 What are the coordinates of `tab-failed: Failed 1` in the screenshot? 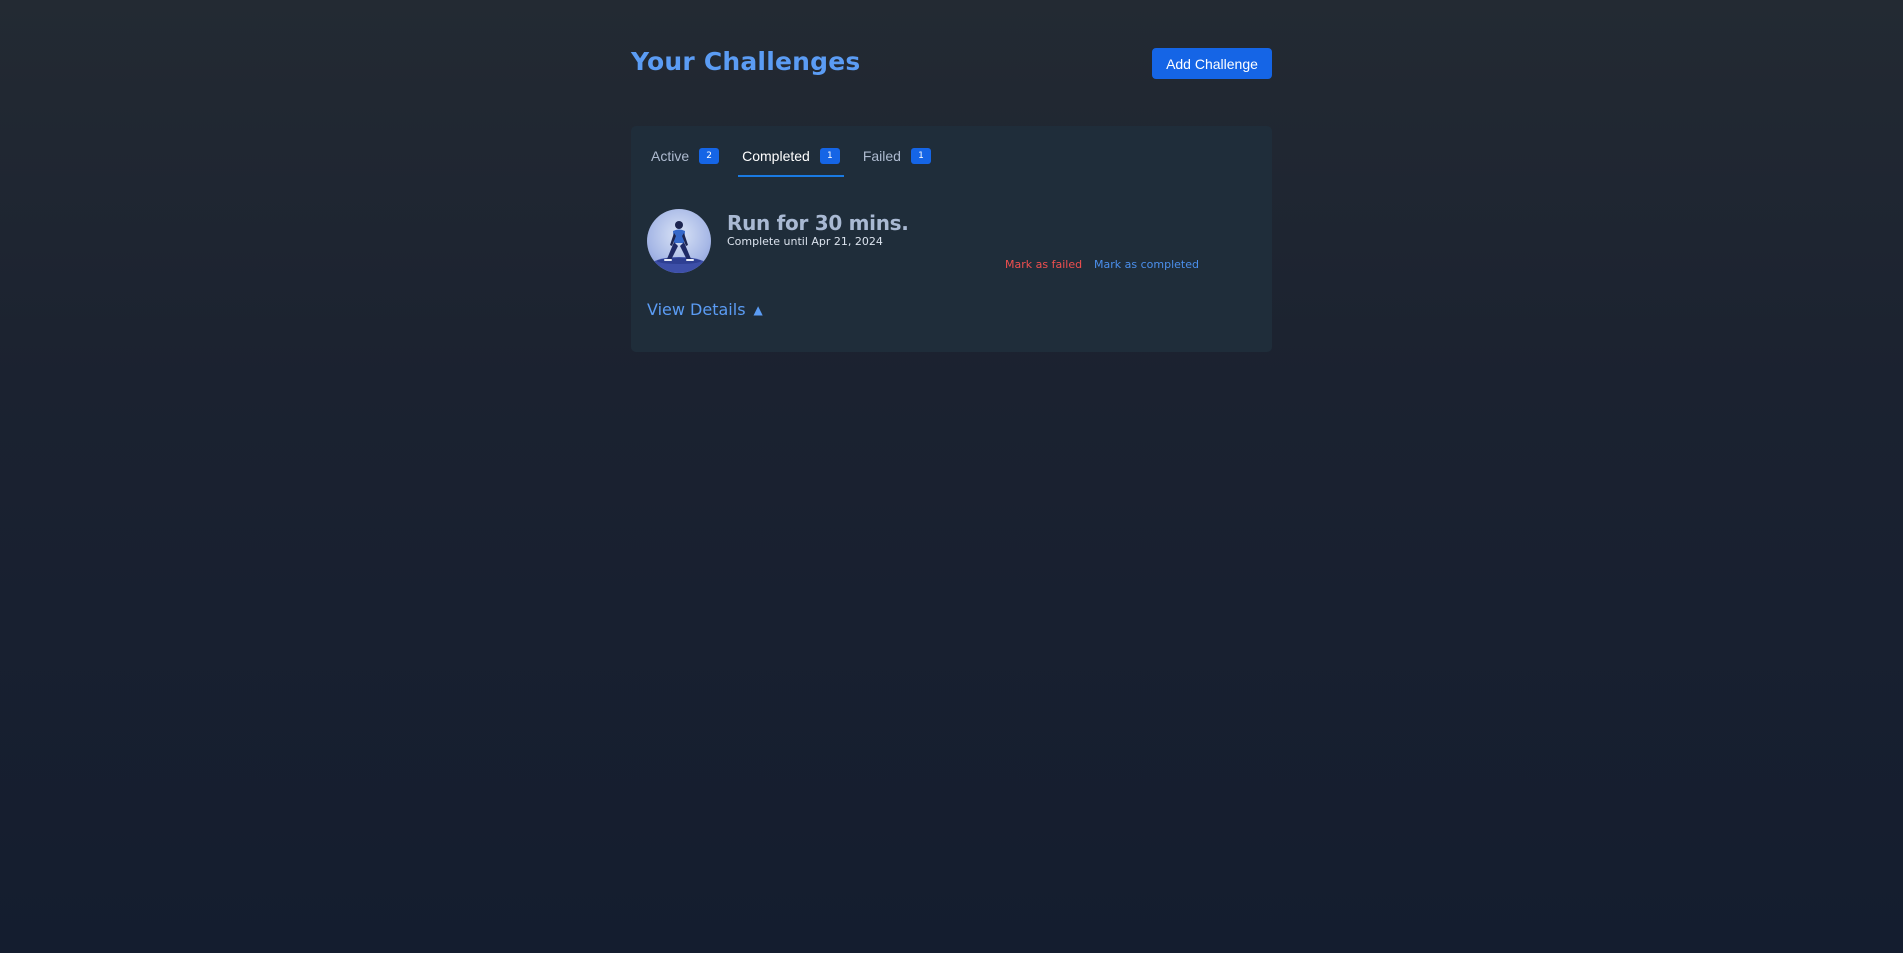 It's located at (897, 161).